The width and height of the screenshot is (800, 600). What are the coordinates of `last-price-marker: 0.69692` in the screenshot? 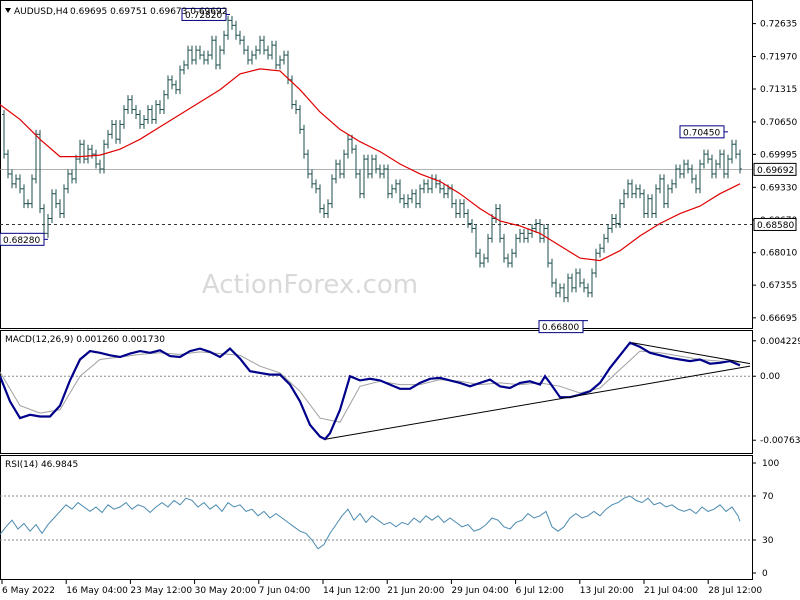 It's located at (775, 169).